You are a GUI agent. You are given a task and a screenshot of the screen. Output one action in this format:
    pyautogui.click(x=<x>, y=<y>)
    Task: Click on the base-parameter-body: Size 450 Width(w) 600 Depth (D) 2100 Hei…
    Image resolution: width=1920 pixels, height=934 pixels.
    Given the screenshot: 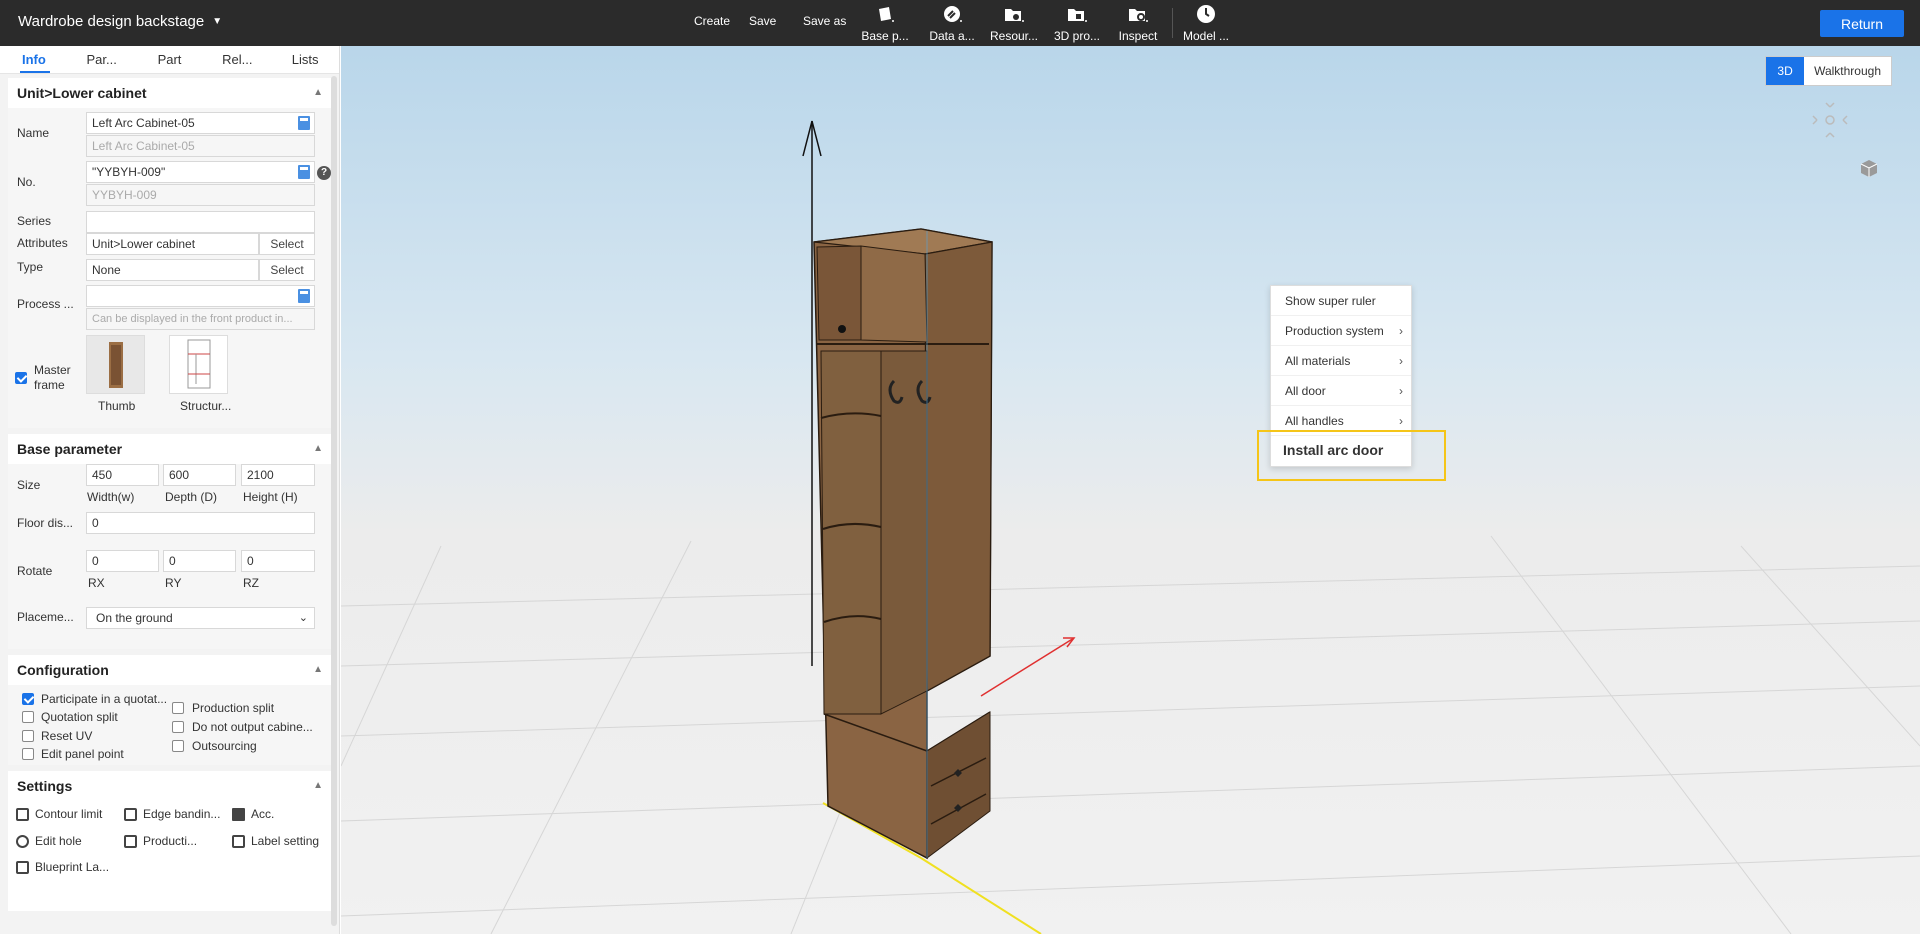 What is the action you would take?
    pyautogui.click(x=169, y=556)
    